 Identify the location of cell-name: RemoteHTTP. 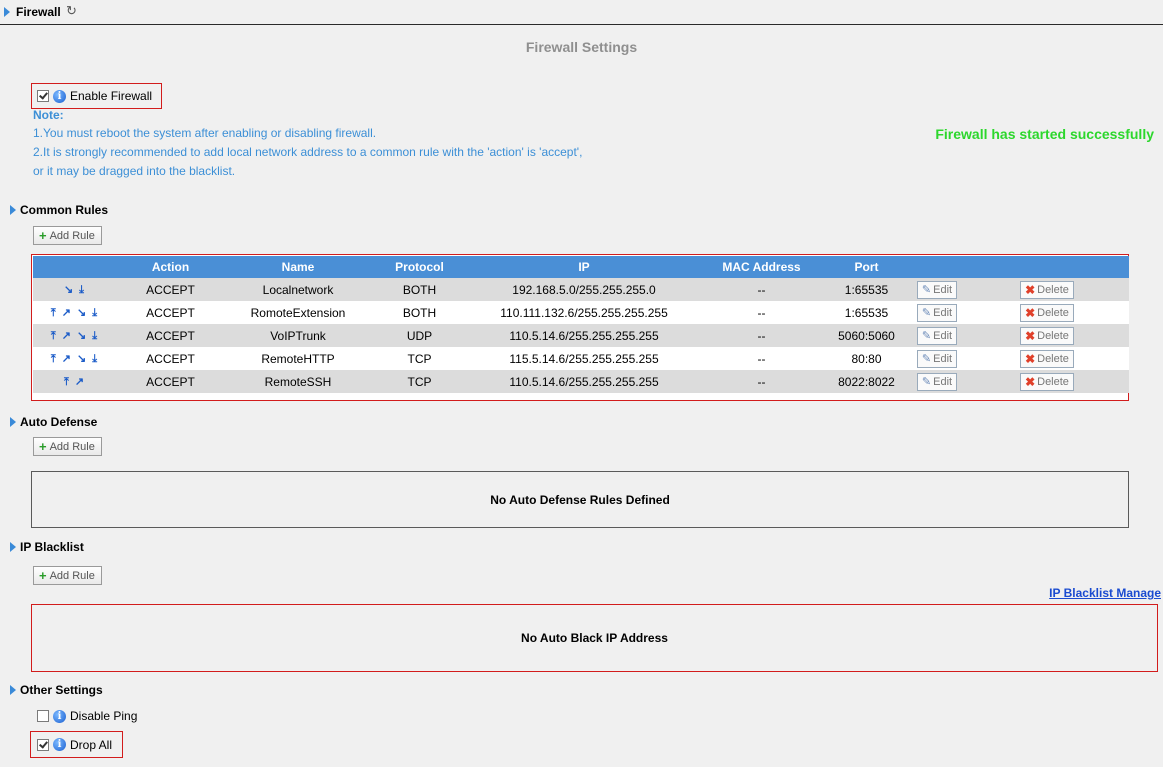
(298, 358).